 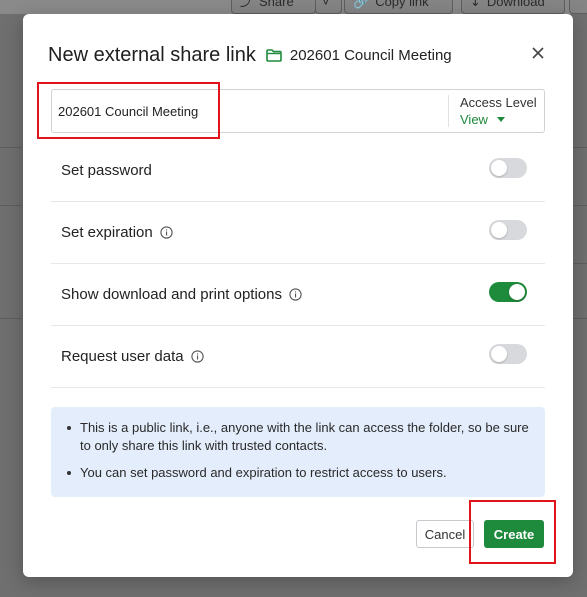 What do you see at coordinates (247, 4) in the screenshot?
I see `share-icon: ⤴` at bounding box center [247, 4].